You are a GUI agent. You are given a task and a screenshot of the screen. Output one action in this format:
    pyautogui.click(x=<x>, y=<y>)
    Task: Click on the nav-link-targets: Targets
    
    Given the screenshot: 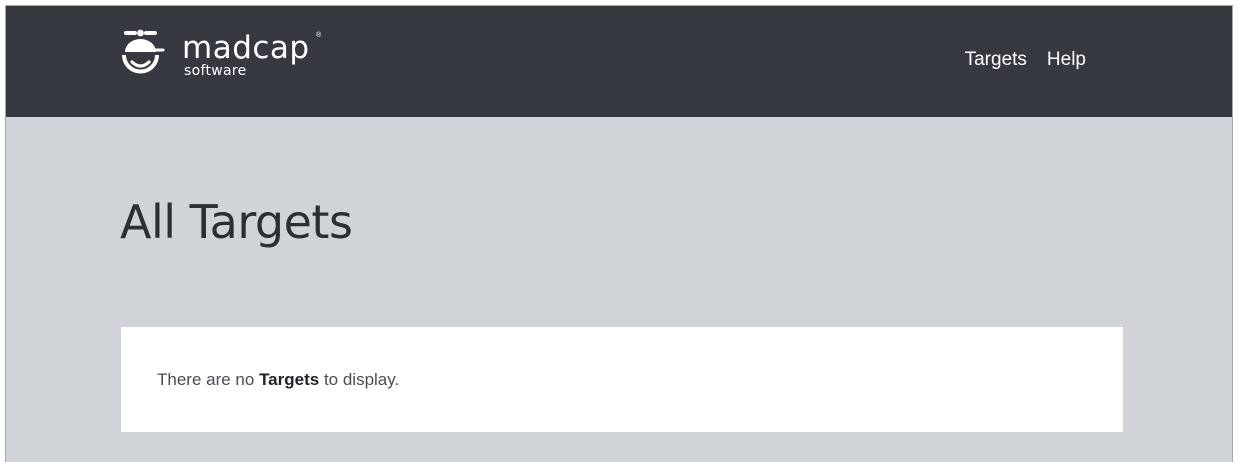 What is the action you would take?
    pyautogui.click(x=996, y=60)
    